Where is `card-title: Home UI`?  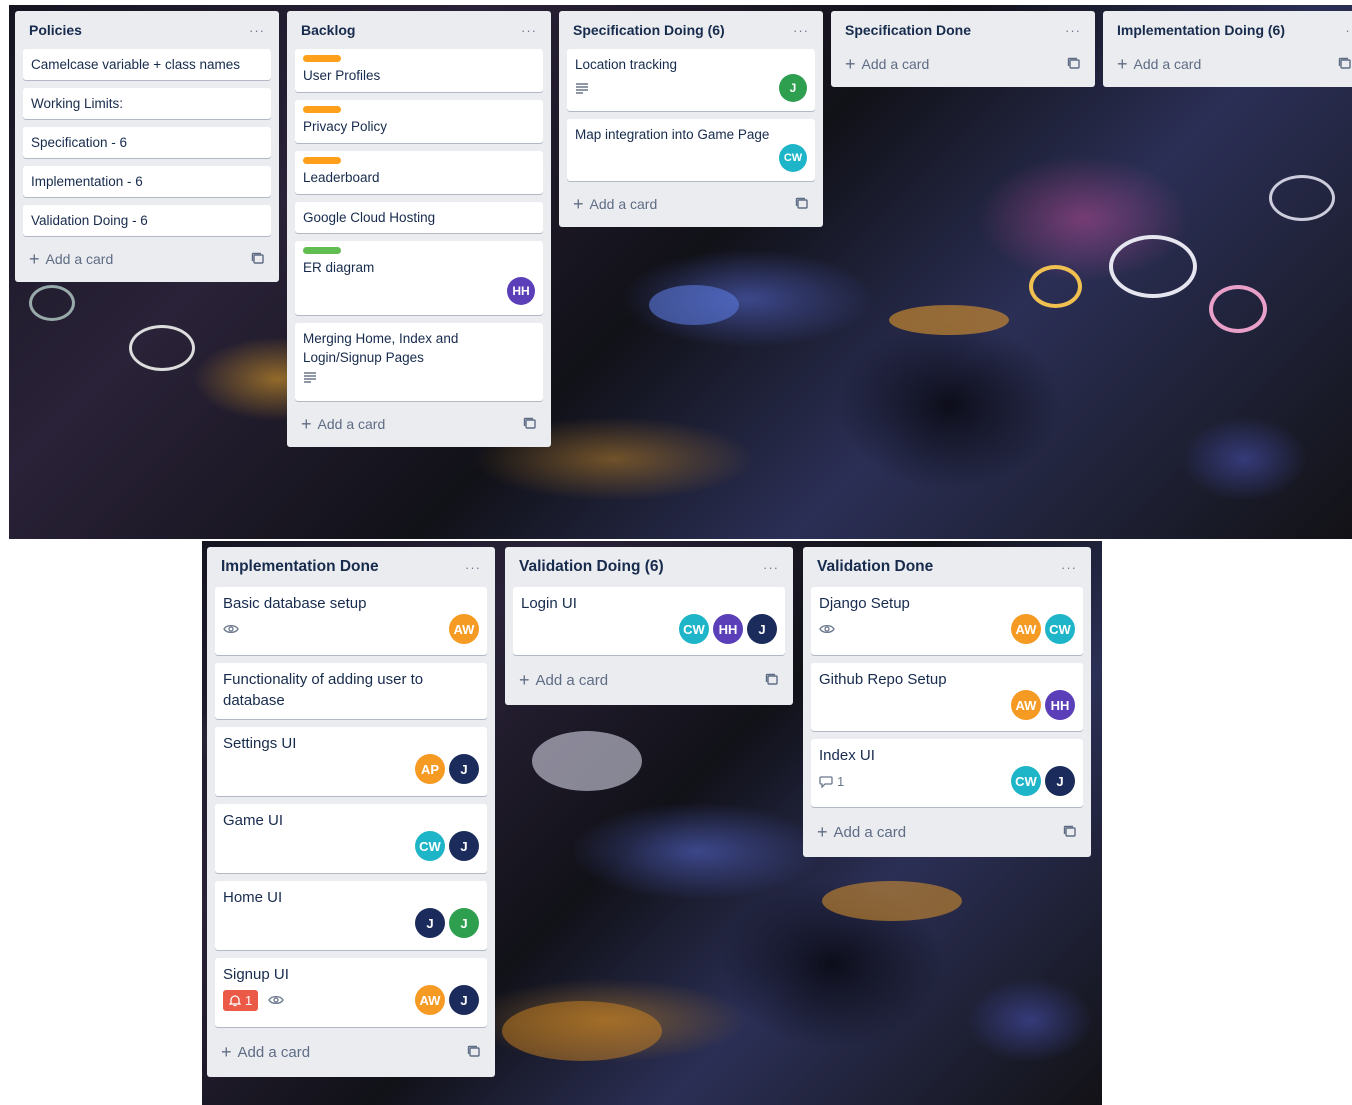 card-title: Home UI is located at coordinates (253, 897).